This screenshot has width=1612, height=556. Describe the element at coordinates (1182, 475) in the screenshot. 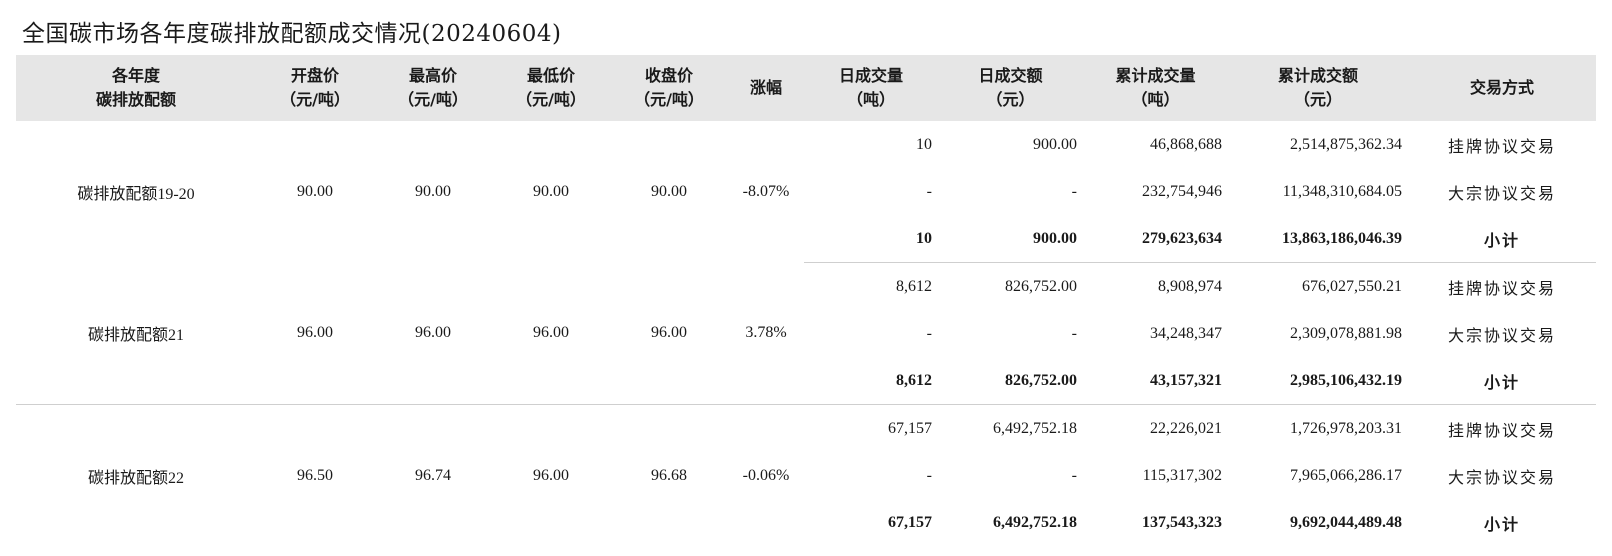

I see `cum-volume: 115,317,302` at that location.